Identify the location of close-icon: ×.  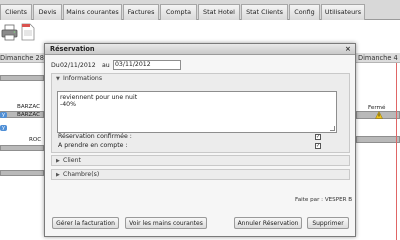
(348, 49).